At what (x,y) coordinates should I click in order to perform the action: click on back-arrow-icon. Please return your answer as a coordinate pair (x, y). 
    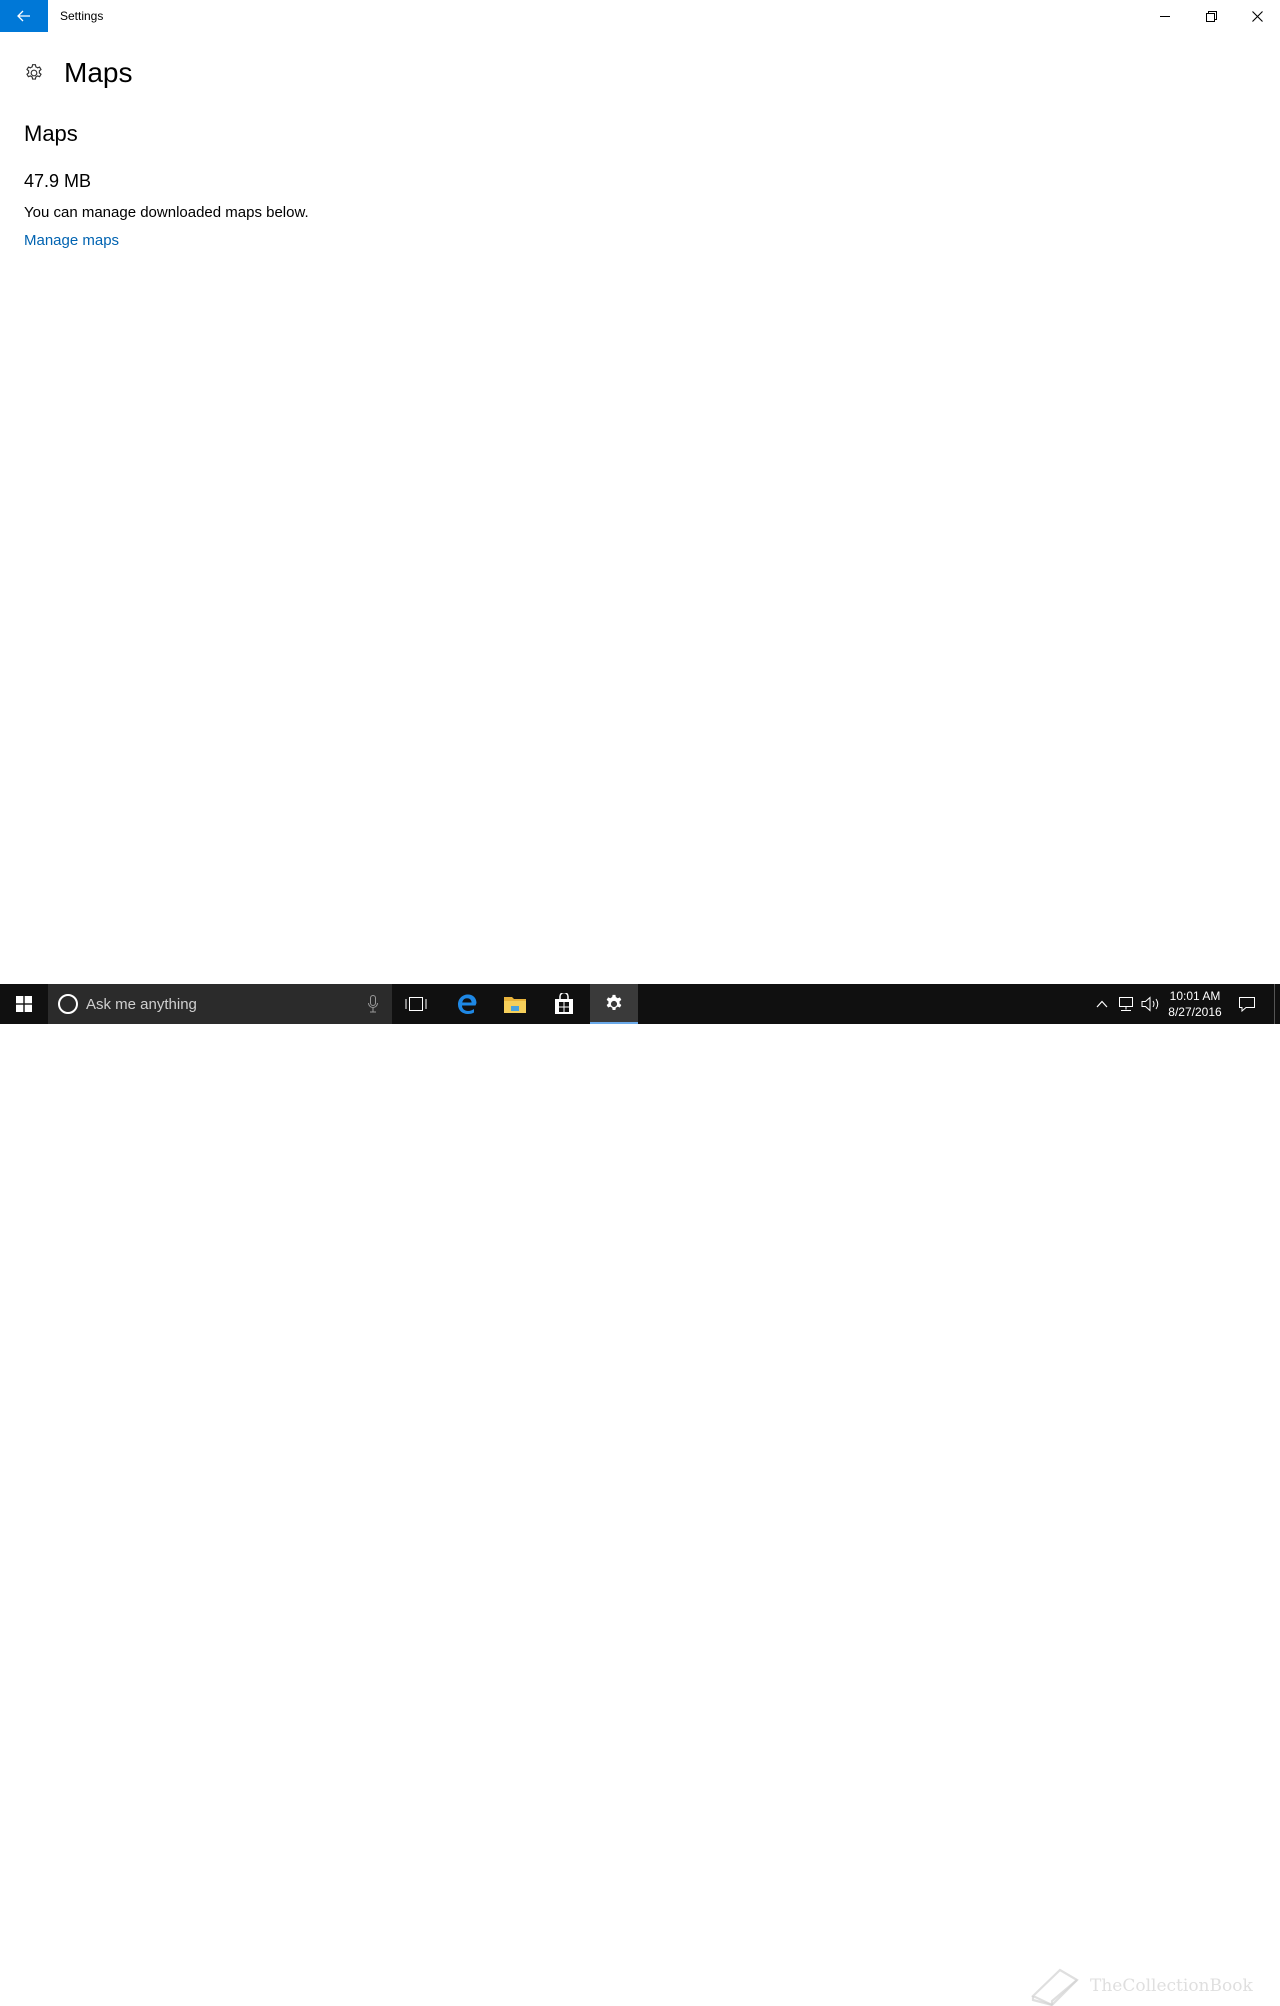
    Looking at the image, I should click on (23, 16).